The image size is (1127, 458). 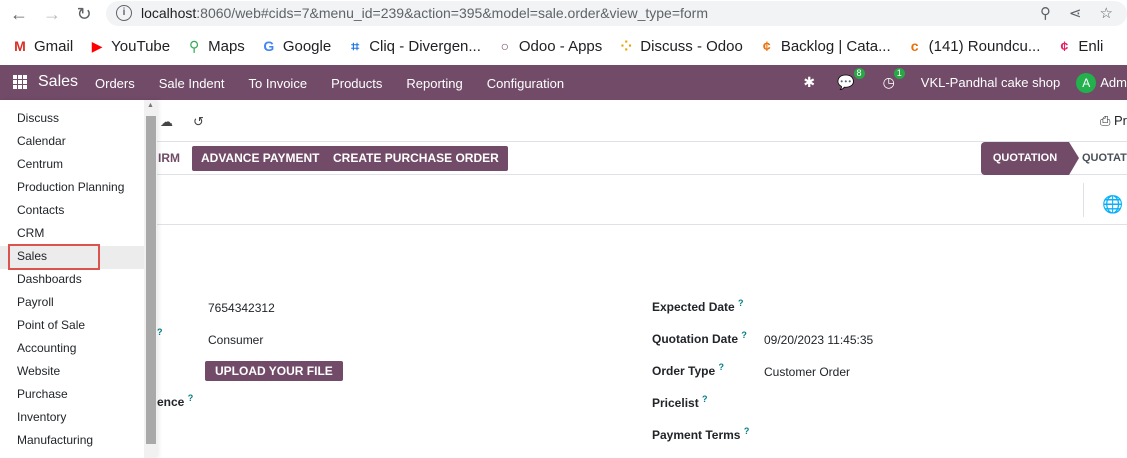 I want to click on expected-date-label: Expected Date ?, so click(x=698, y=306).